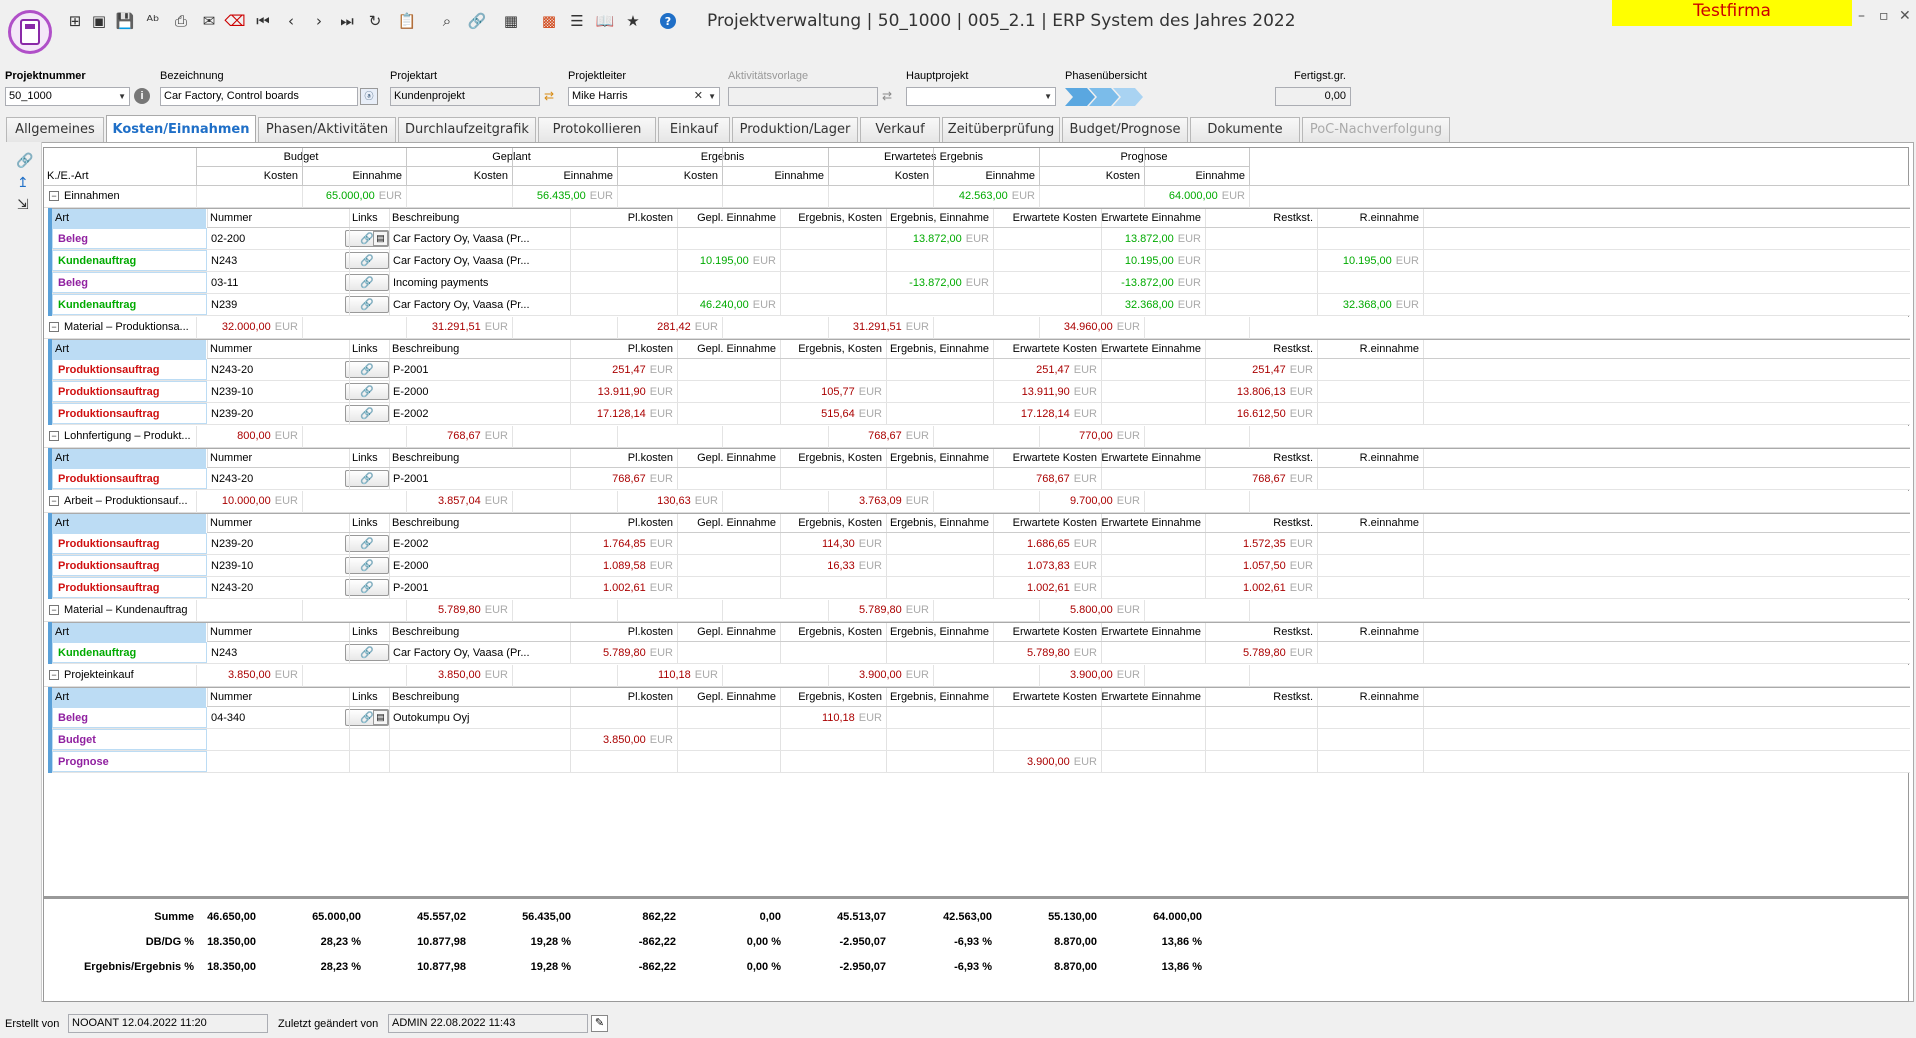 The width and height of the screenshot is (1916, 1038). What do you see at coordinates (447, 21) in the screenshot?
I see `search-icon: ⌕` at bounding box center [447, 21].